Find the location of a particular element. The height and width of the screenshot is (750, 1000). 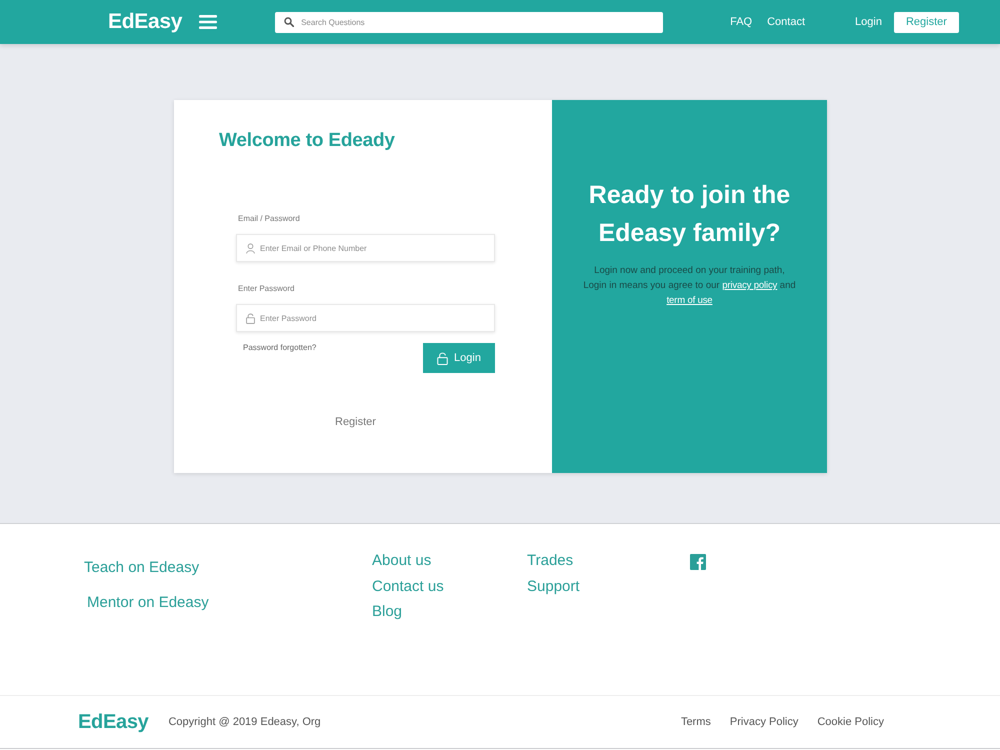

user-icon is located at coordinates (250, 248).